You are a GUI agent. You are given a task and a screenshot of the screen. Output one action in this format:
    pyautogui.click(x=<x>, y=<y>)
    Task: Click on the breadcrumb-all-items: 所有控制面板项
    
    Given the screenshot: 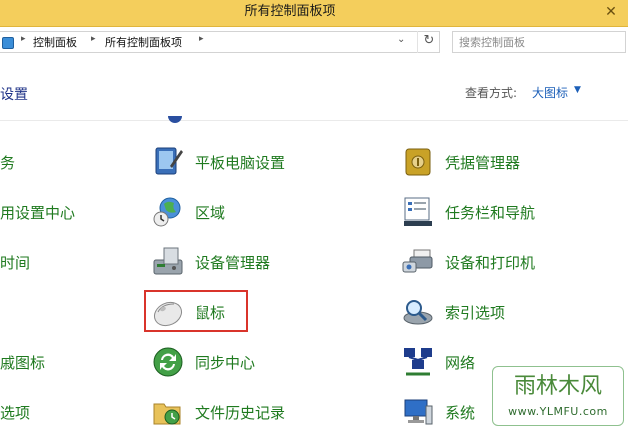 What is the action you would take?
    pyautogui.click(x=143, y=42)
    